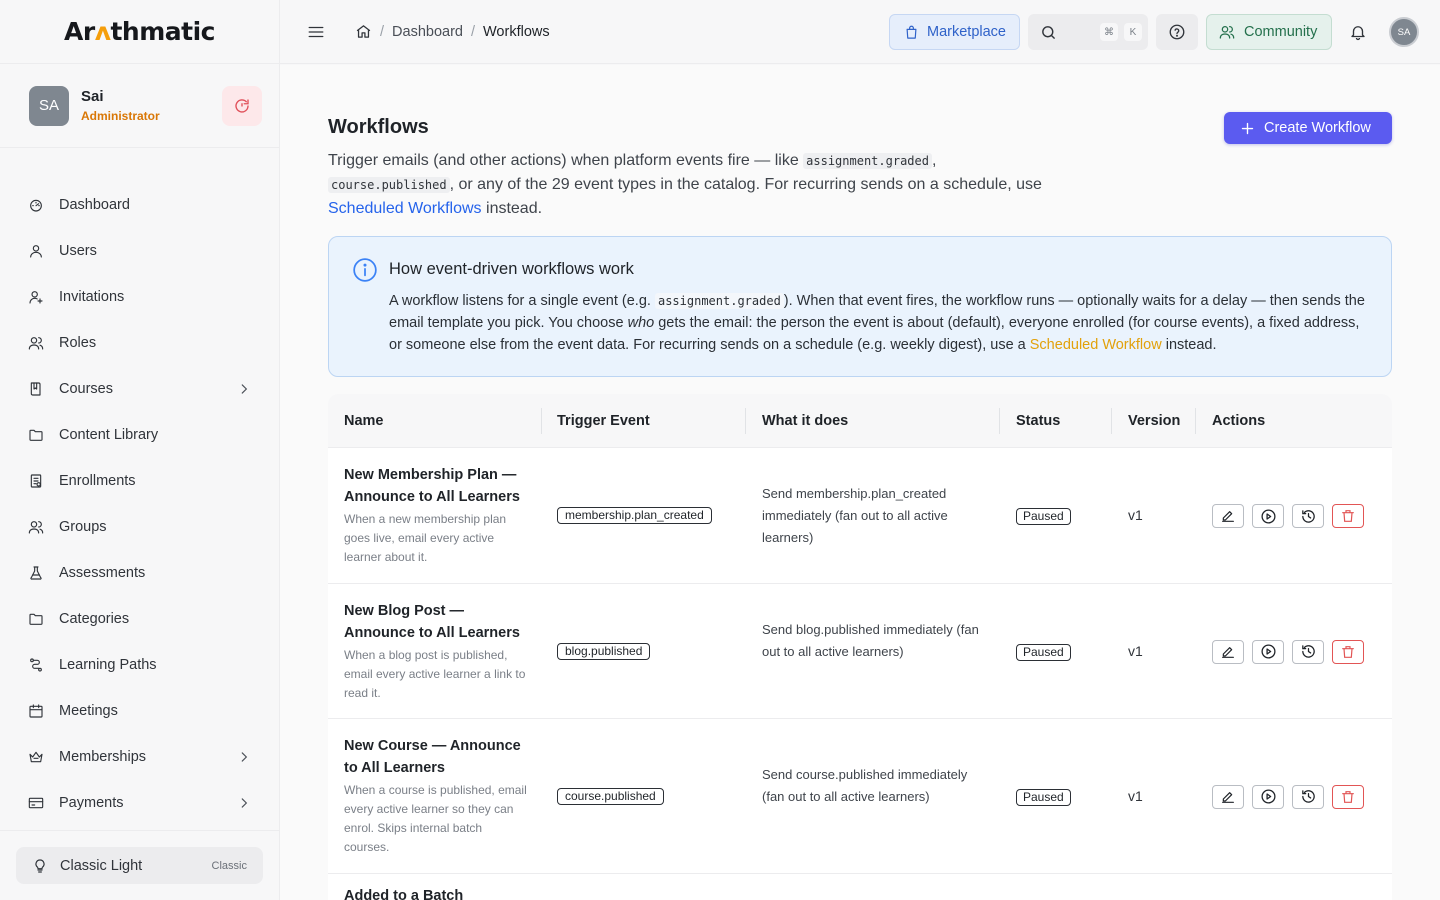 The image size is (1440, 900). Describe the element at coordinates (36, 251) in the screenshot. I see `user-icon` at that location.